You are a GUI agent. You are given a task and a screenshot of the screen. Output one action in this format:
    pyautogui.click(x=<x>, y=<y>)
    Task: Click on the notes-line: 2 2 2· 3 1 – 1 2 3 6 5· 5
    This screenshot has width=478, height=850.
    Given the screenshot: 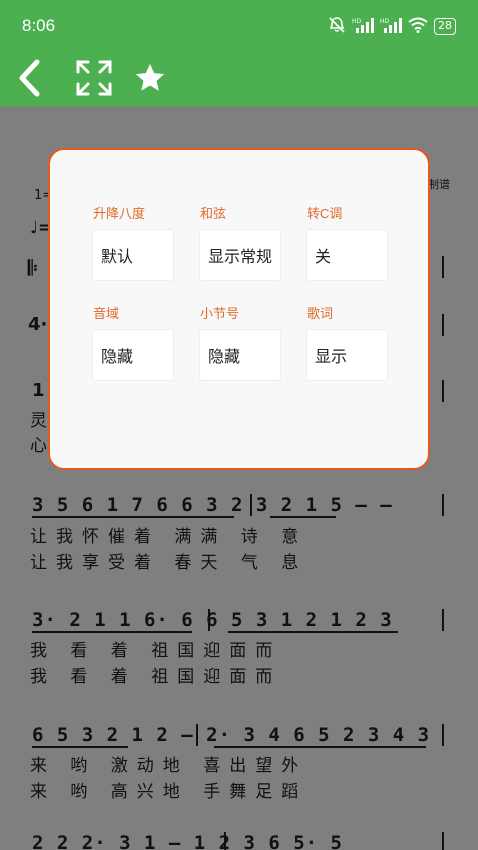 What is the action you would take?
    pyautogui.click(x=187, y=841)
    